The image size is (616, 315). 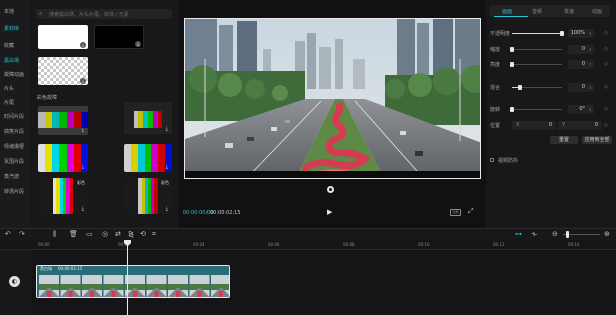 What do you see at coordinates (581, 109) in the screenshot?
I see `rotate-value-box: 0° ⇕` at bounding box center [581, 109].